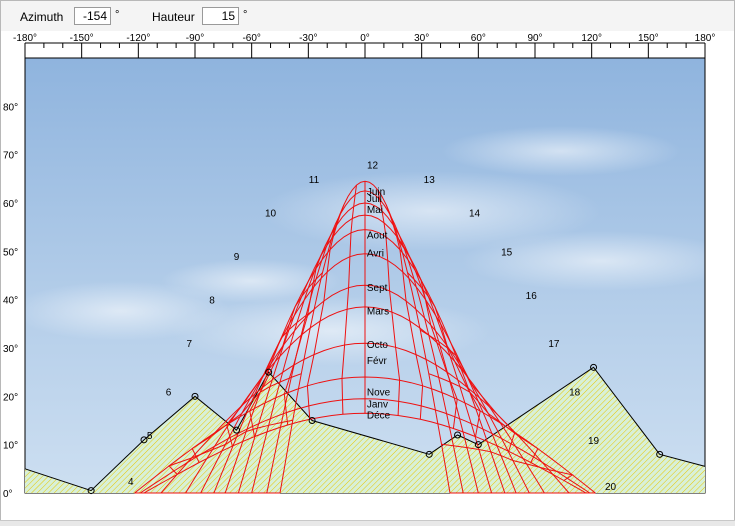  Describe the element at coordinates (173, 17) in the screenshot. I see `hauteur-label: Hauteur` at that location.